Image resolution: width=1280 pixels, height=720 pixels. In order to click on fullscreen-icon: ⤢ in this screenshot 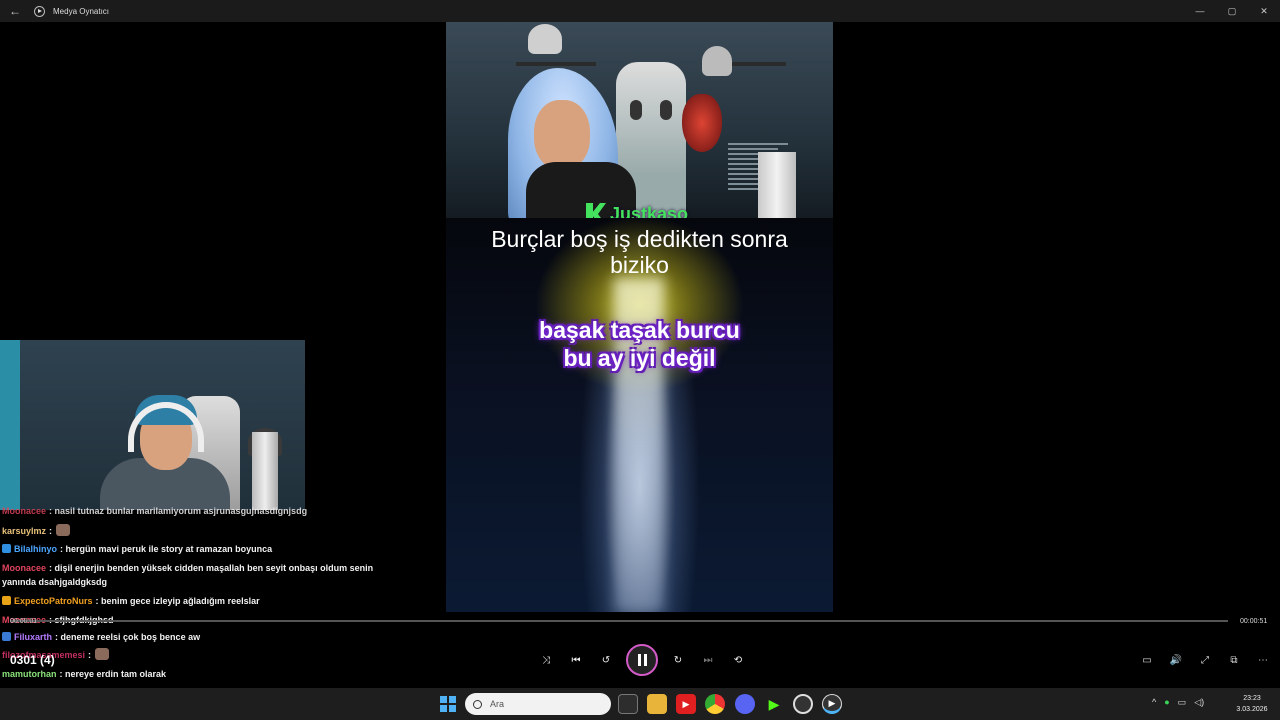, I will do `click(1205, 660)`.